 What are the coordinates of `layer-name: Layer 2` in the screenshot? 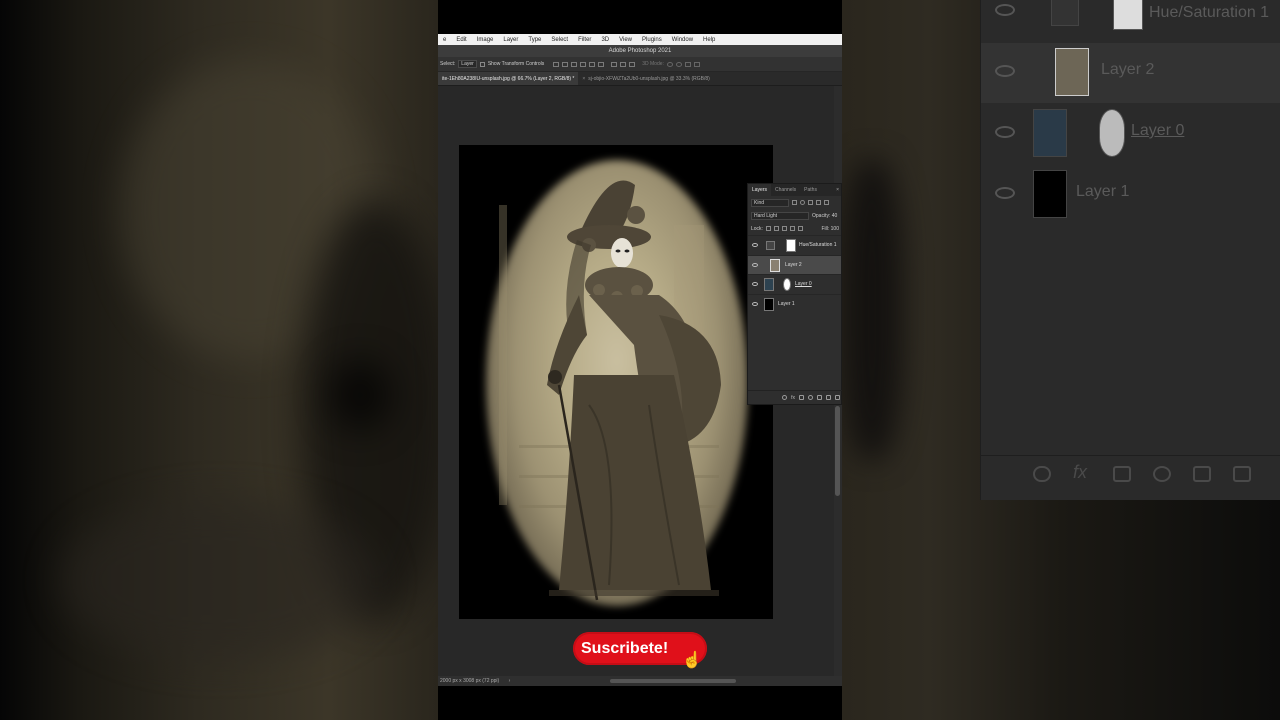 It's located at (793, 264).